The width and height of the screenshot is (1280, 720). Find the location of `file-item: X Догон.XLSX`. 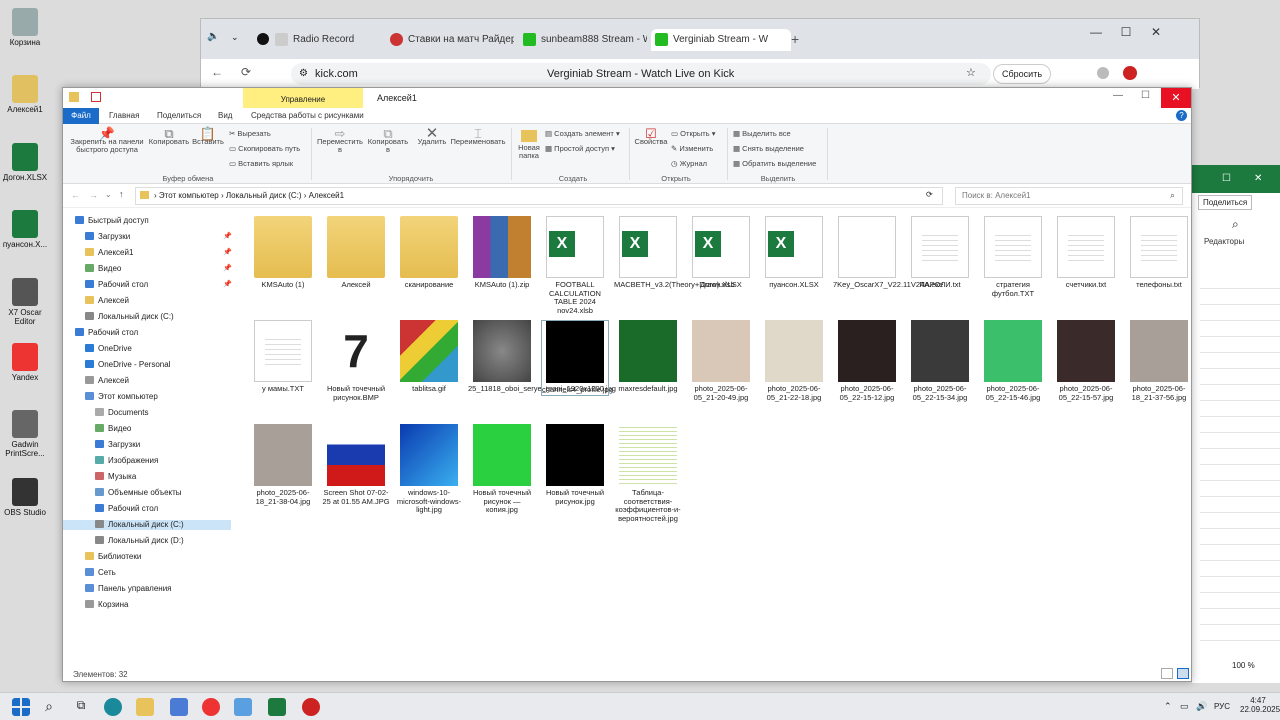

file-item: X Догон.XLSX is located at coordinates (721, 253).